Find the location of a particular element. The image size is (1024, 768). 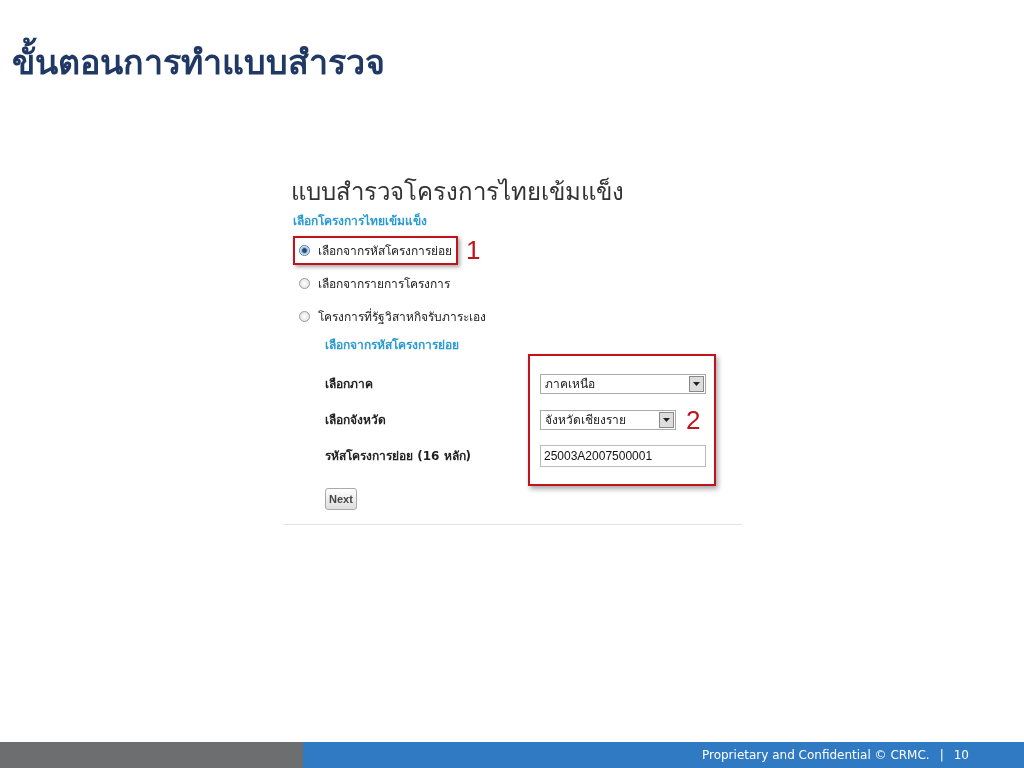

dropdown: ภาคเหนือ is located at coordinates (623, 383).